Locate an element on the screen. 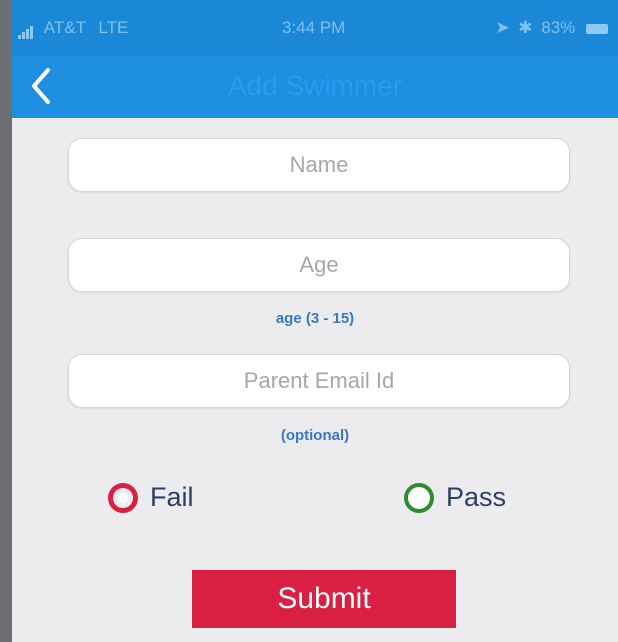 Image resolution: width=618 pixels, height=642 pixels. page-title: Add Swimmer is located at coordinates (315, 85).